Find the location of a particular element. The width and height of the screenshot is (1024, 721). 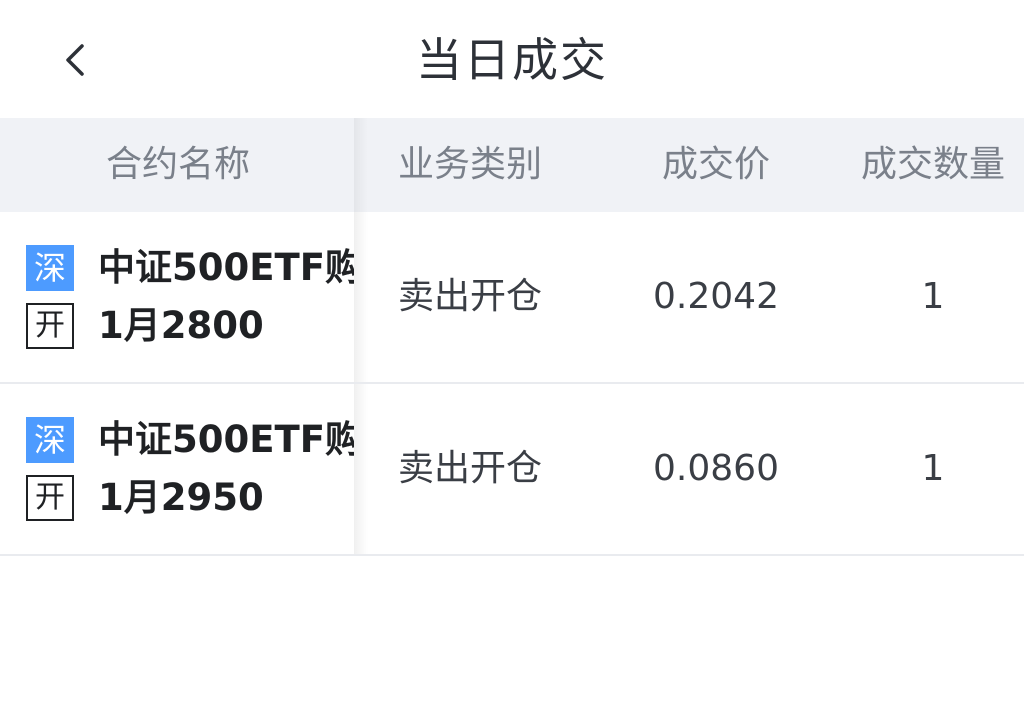

table-header: 合约名称 业务类别 成交价 成交数量 is located at coordinates (512, 165).